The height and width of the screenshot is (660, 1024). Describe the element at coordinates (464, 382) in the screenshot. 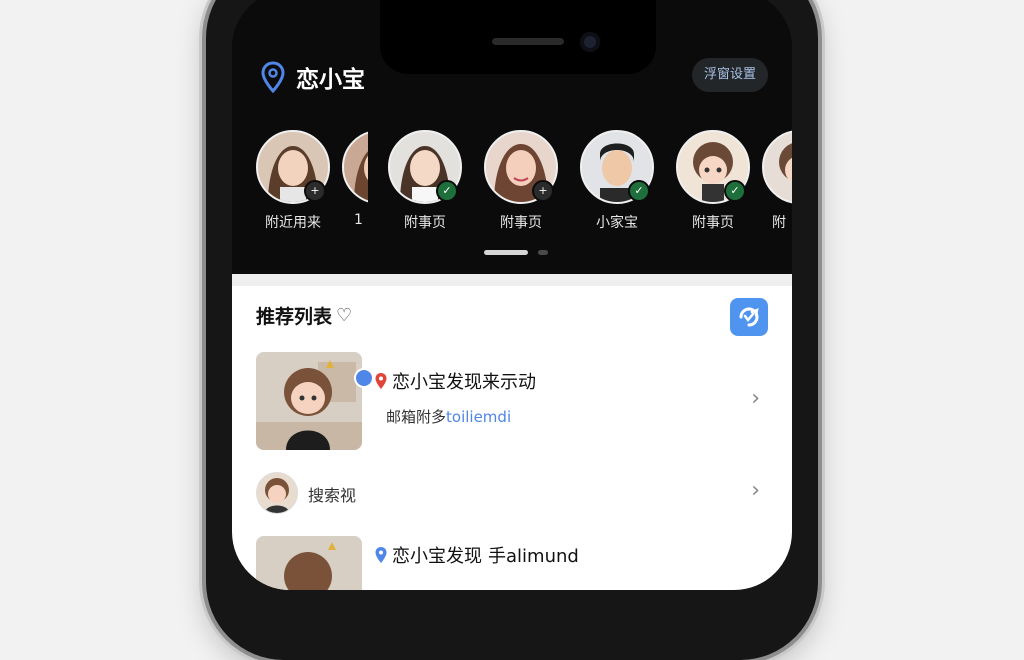

I see `item-title-text: 恋小宝发现来示动` at that location.